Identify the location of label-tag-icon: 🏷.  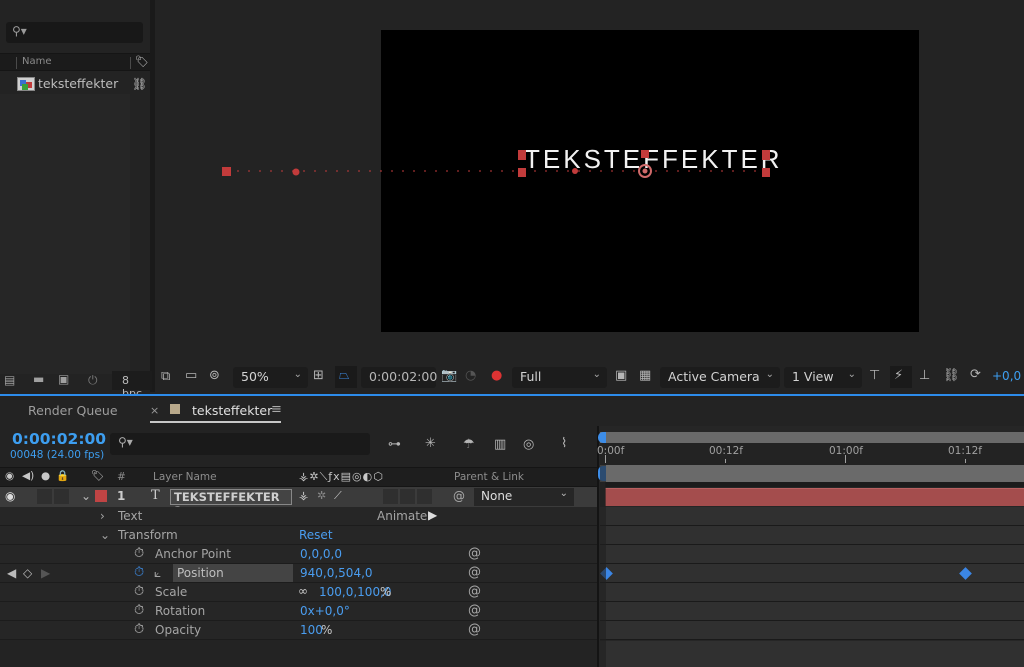
(97, 475).